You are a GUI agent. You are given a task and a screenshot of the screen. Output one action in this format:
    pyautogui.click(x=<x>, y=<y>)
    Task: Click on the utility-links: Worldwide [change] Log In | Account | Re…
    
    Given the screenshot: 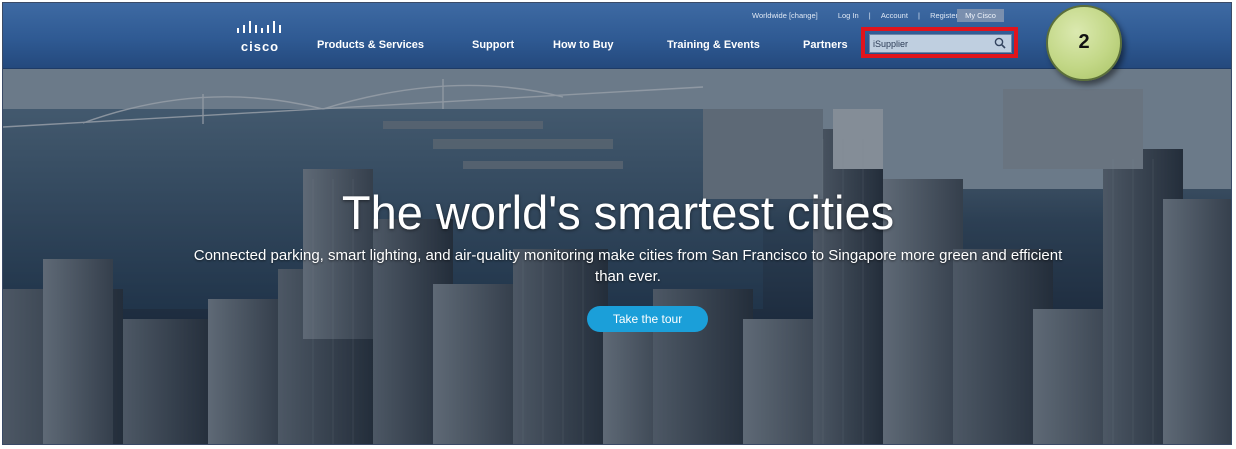 What is the action you would take?
    pyautogui.click(x=855, y=17)
    